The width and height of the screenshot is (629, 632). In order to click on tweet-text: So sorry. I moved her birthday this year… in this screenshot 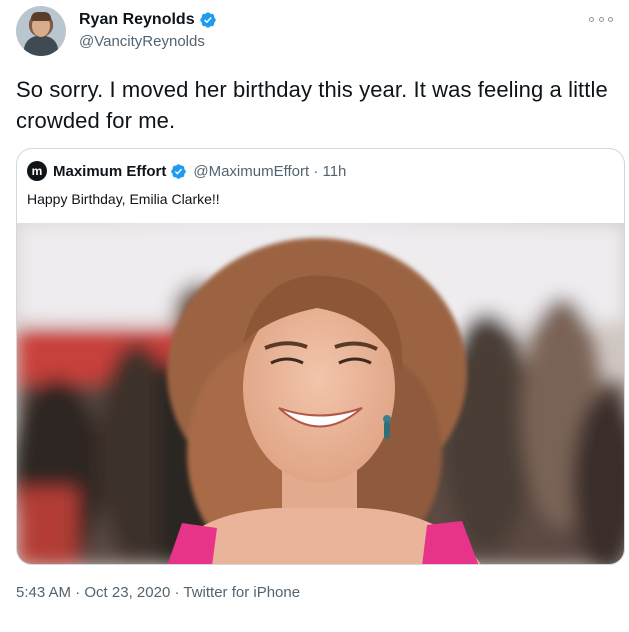, I will do `click(312, 105)`.